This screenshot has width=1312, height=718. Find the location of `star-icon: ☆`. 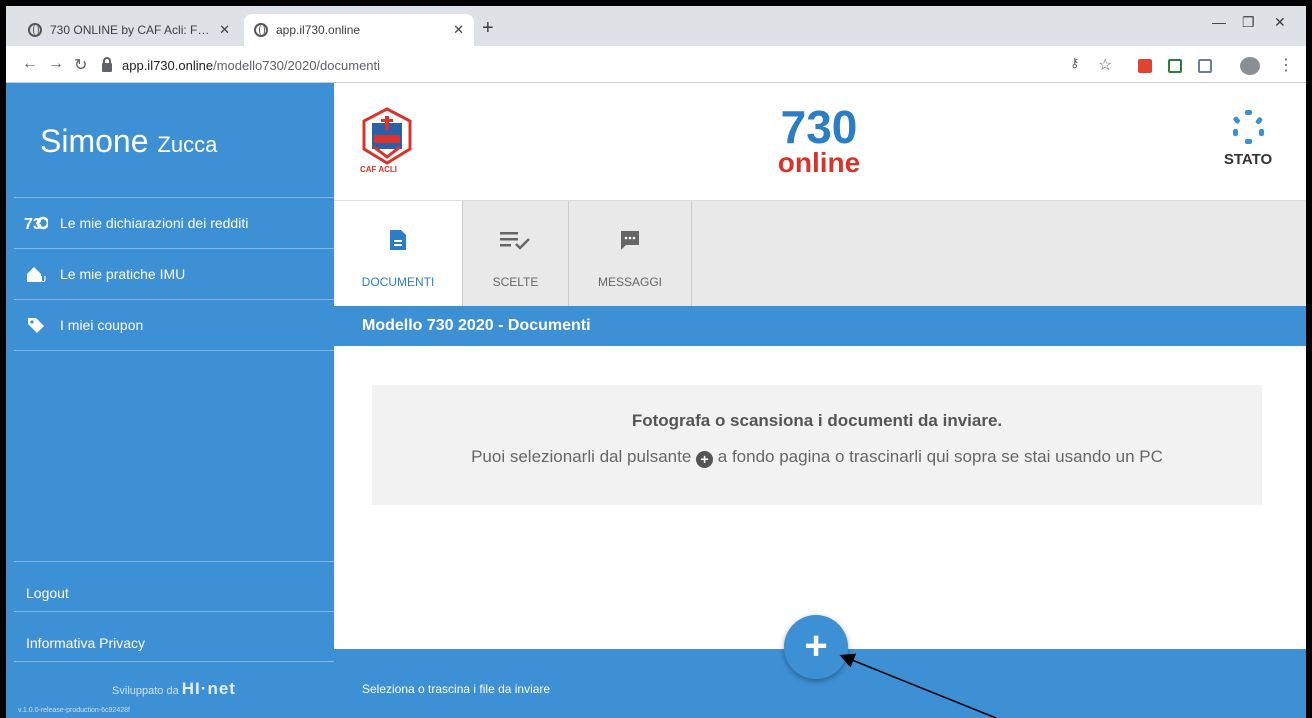

star-icon: ☆ is located at coordinates (1105, 65).